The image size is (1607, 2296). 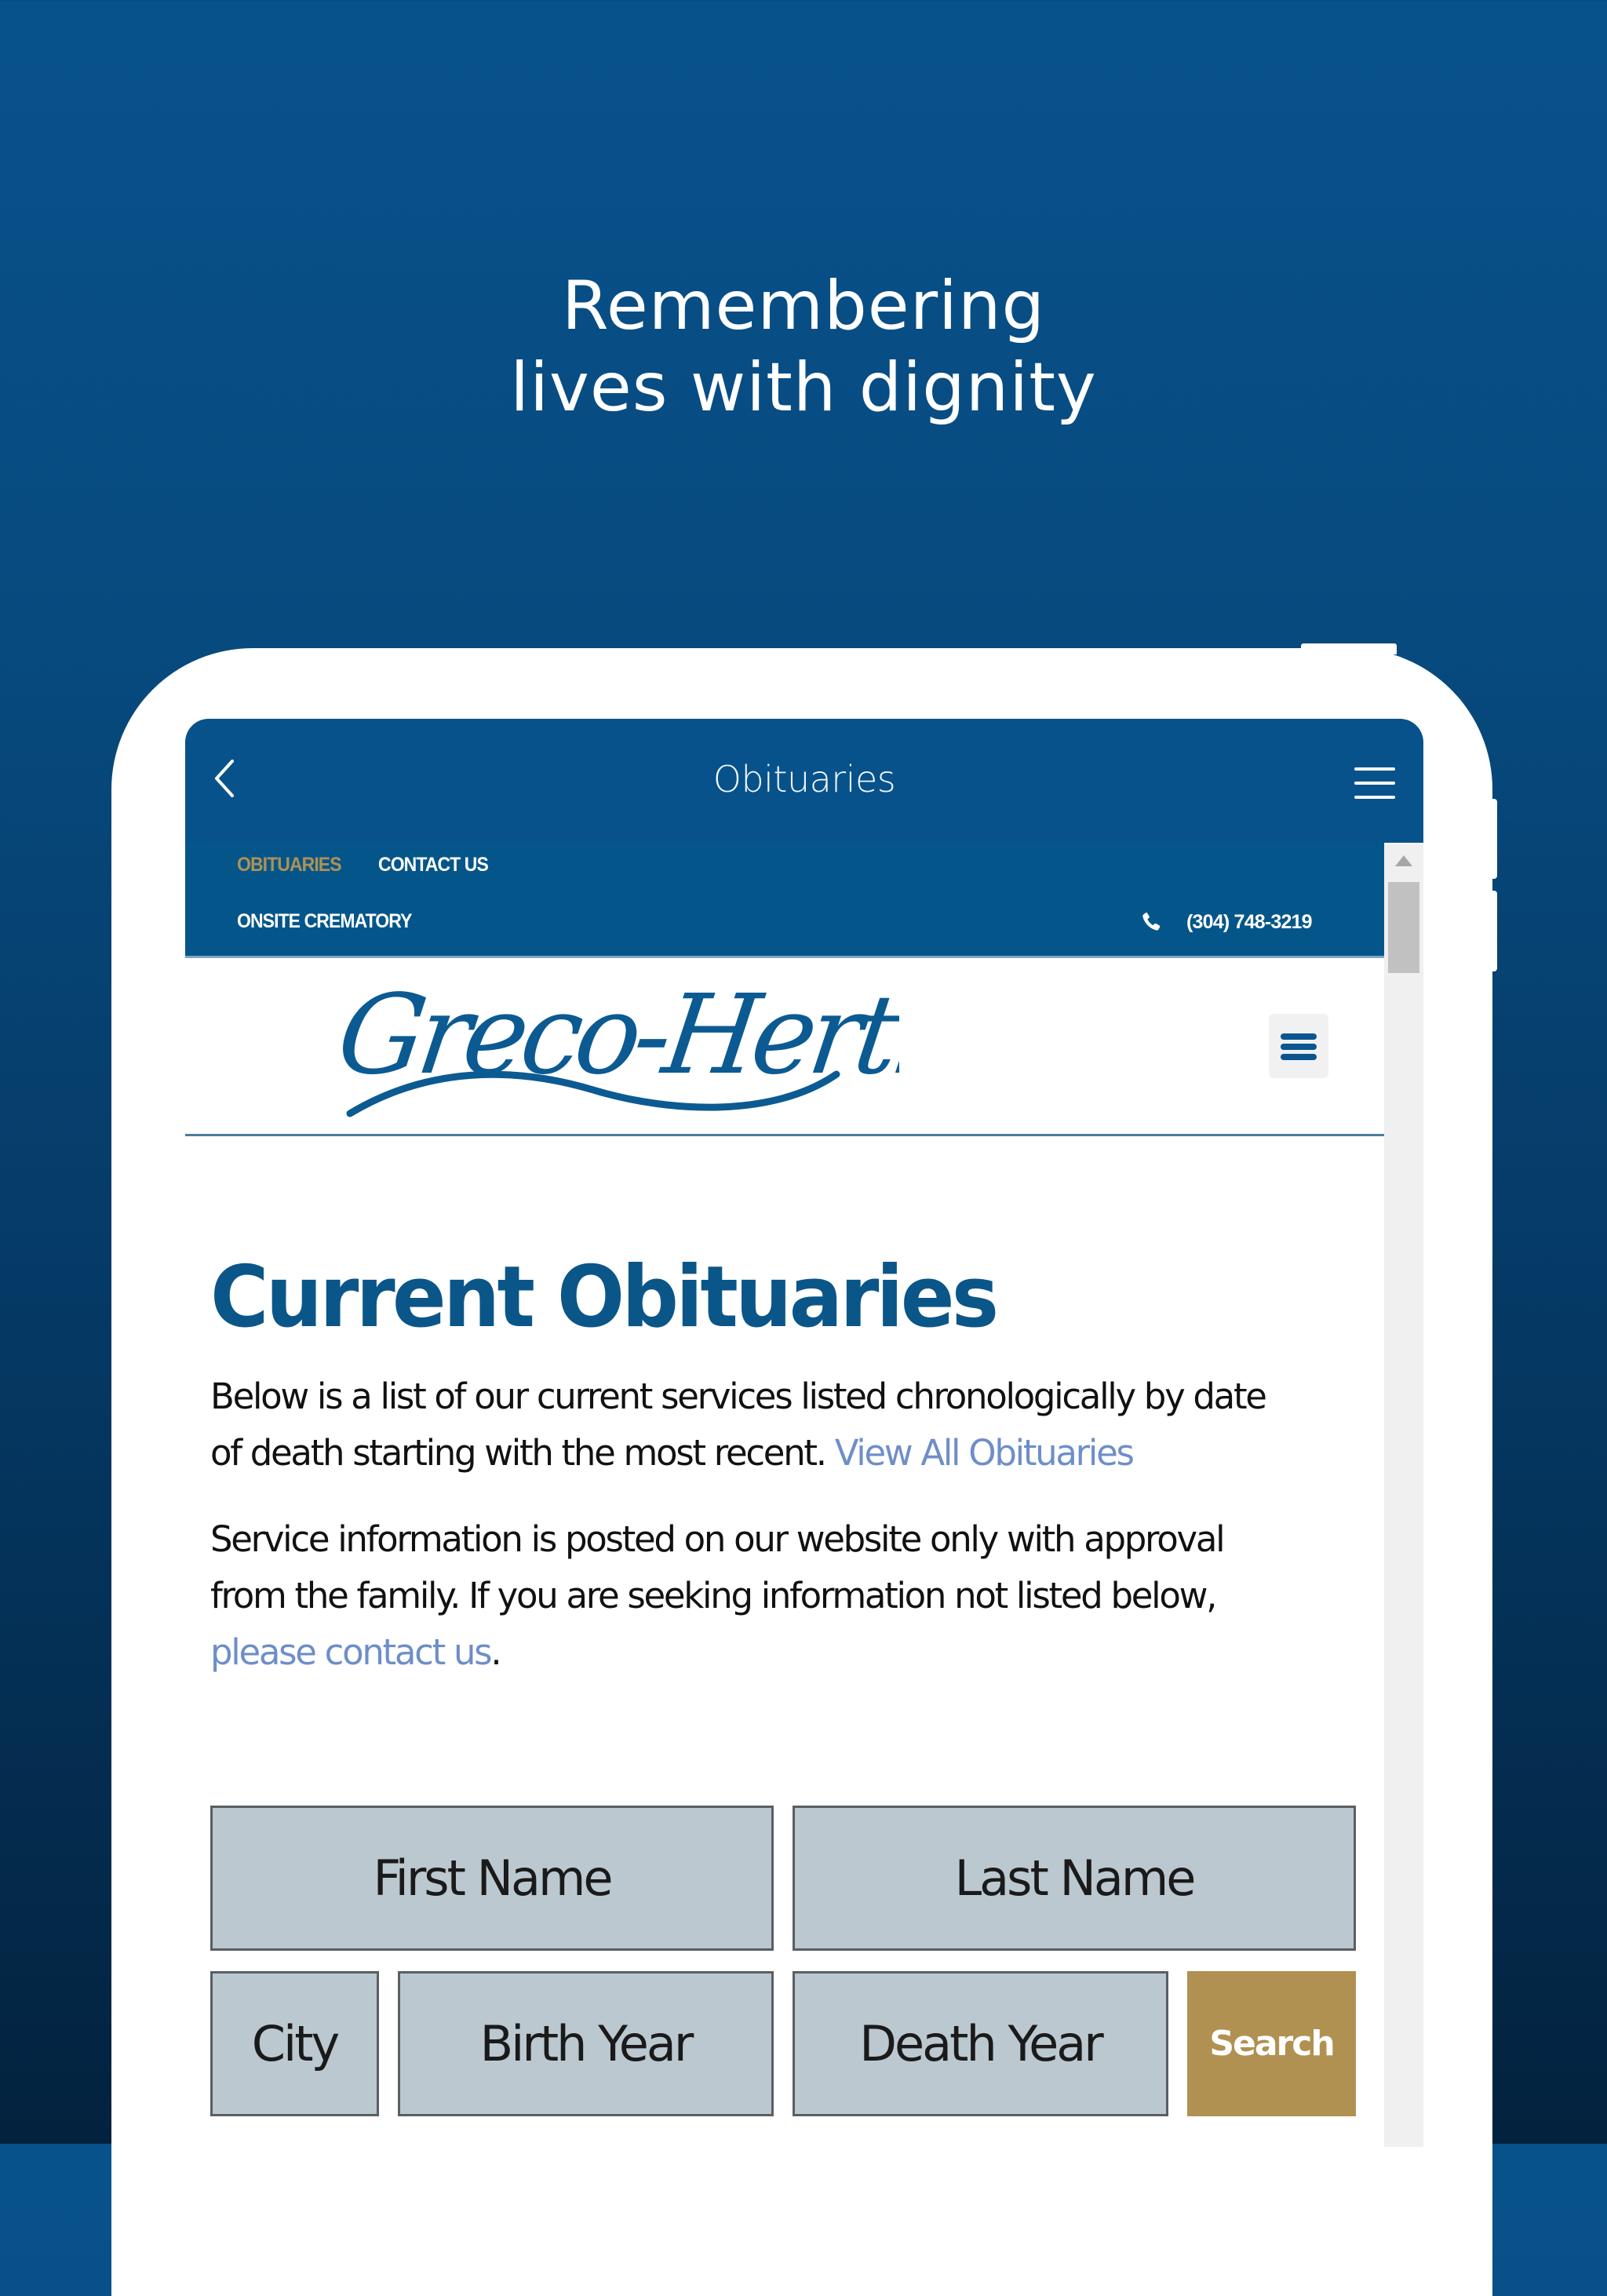 What do you see at coordinates (1492, 931) in the screenshot?
I see `device-volume-down-button` at bounding box center [1492, 931].